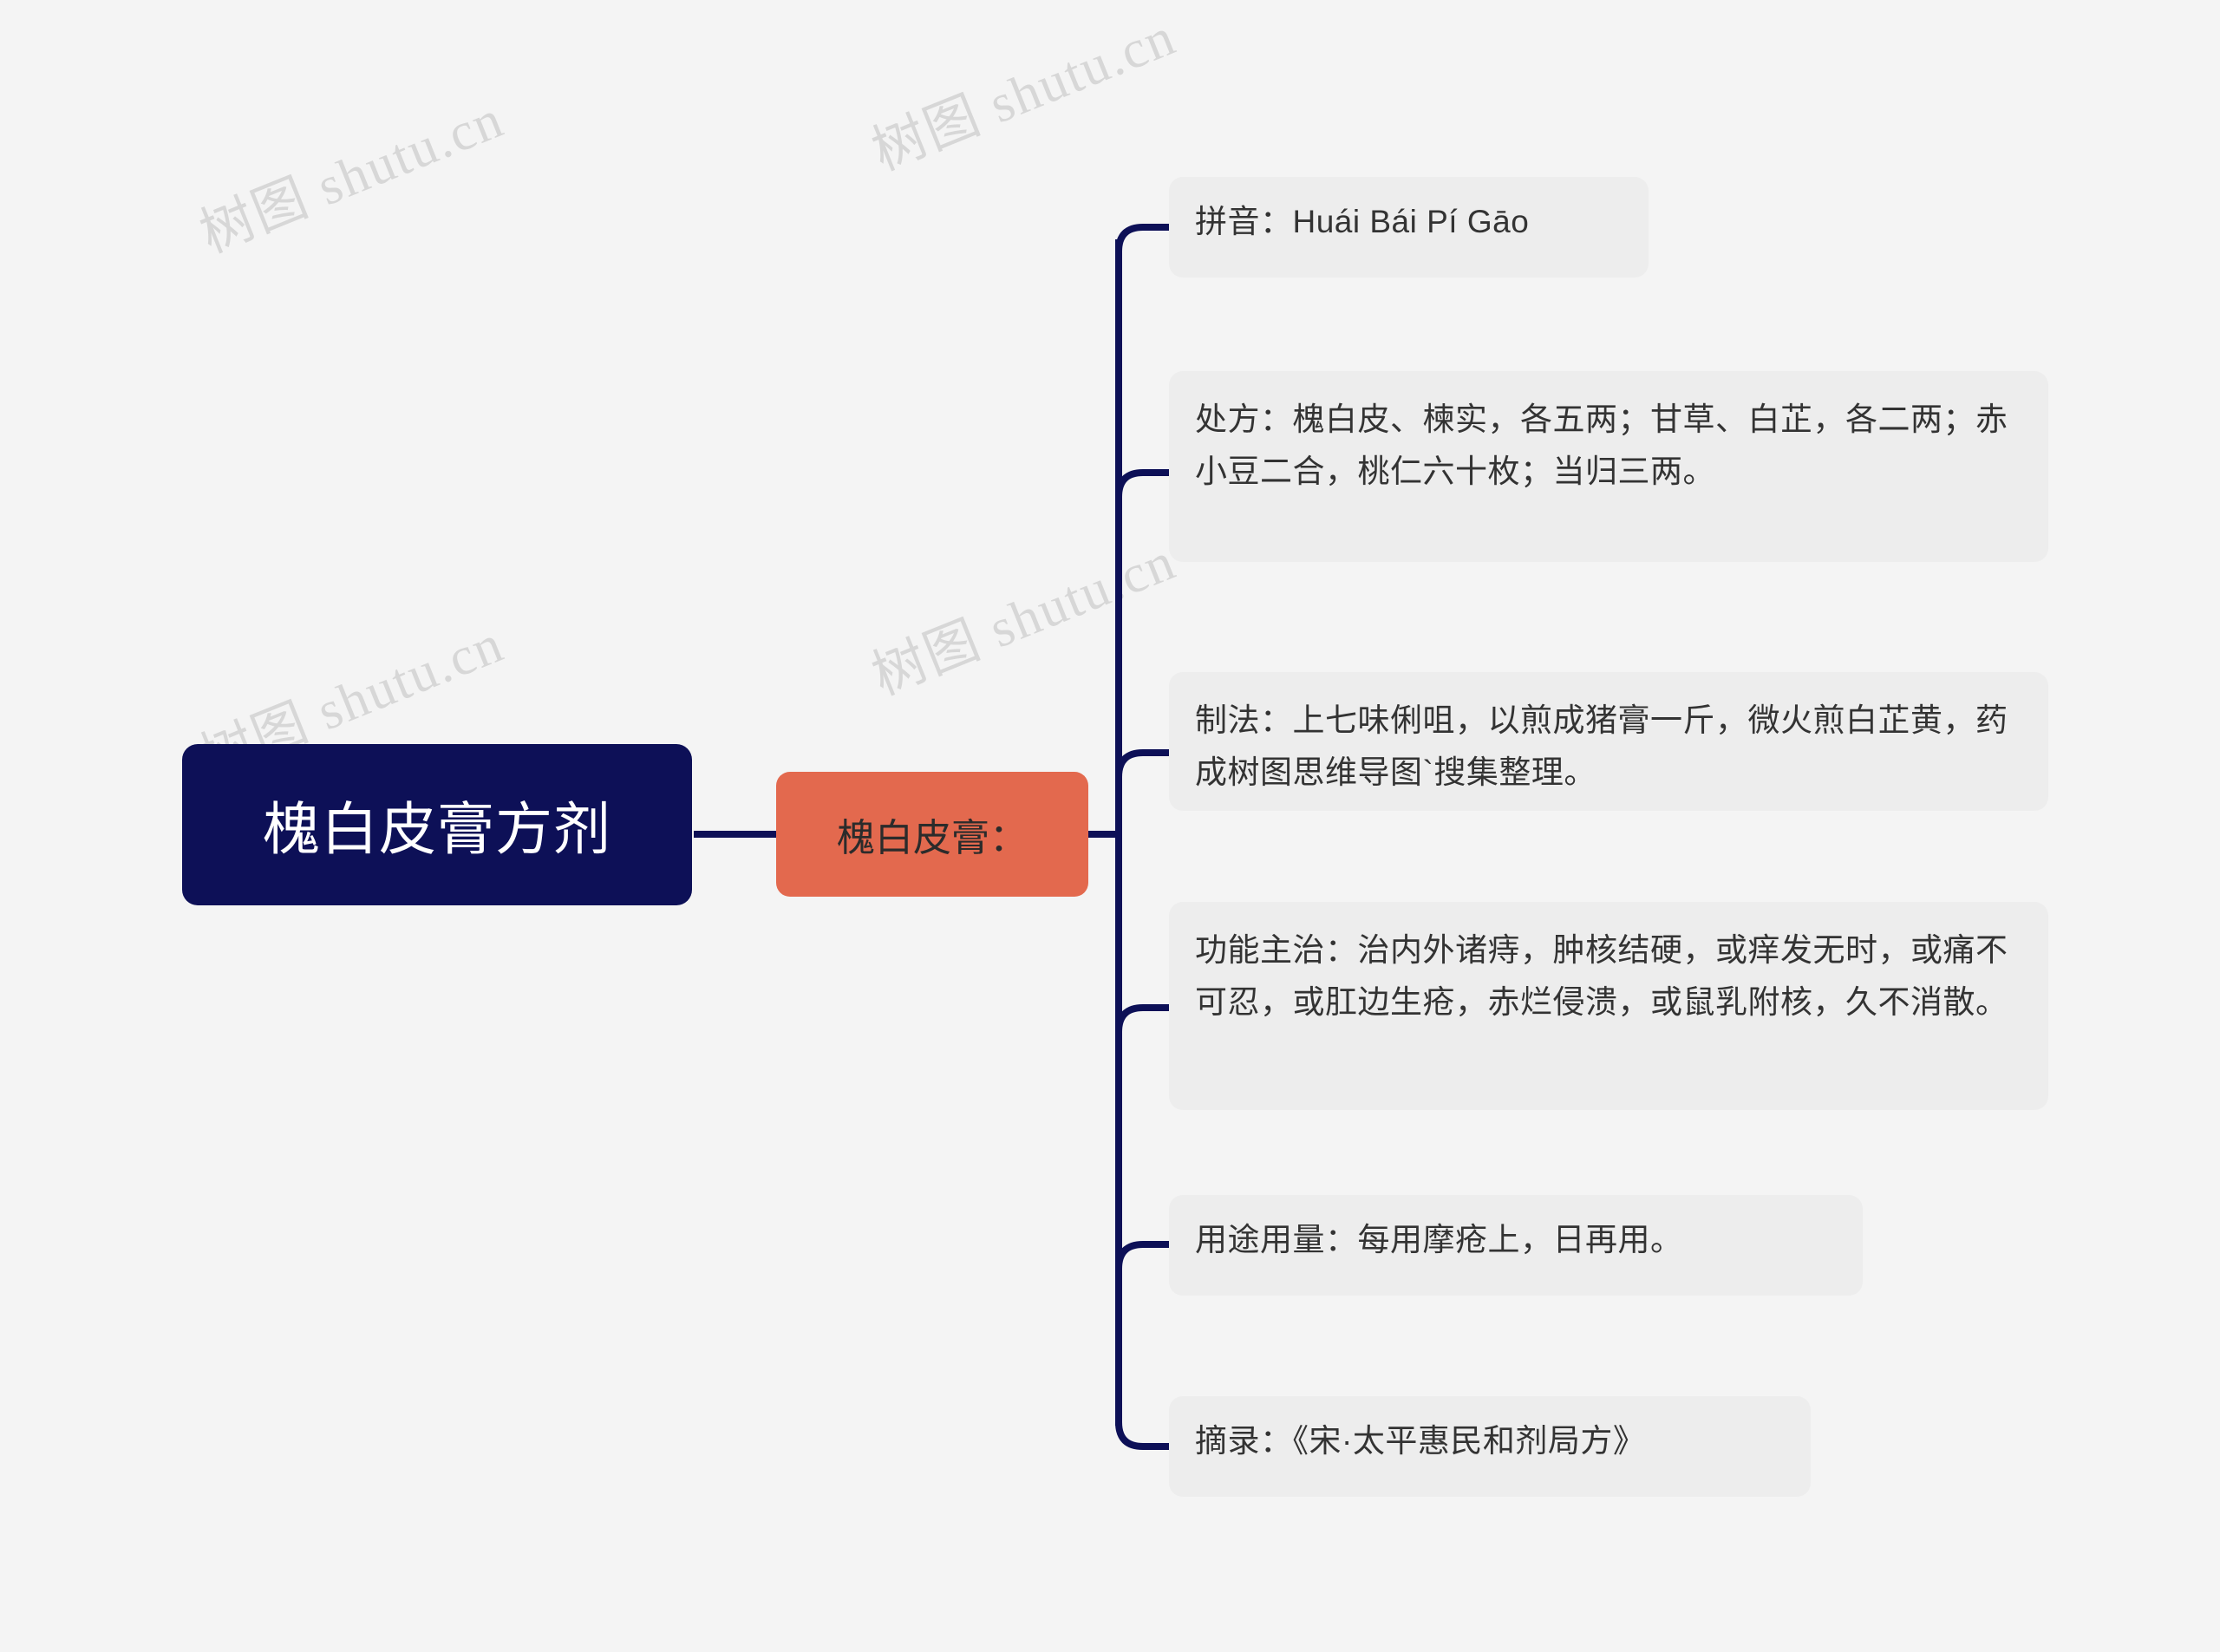  I want to click on edge-to-leaf-source, so click(1142, 1436).